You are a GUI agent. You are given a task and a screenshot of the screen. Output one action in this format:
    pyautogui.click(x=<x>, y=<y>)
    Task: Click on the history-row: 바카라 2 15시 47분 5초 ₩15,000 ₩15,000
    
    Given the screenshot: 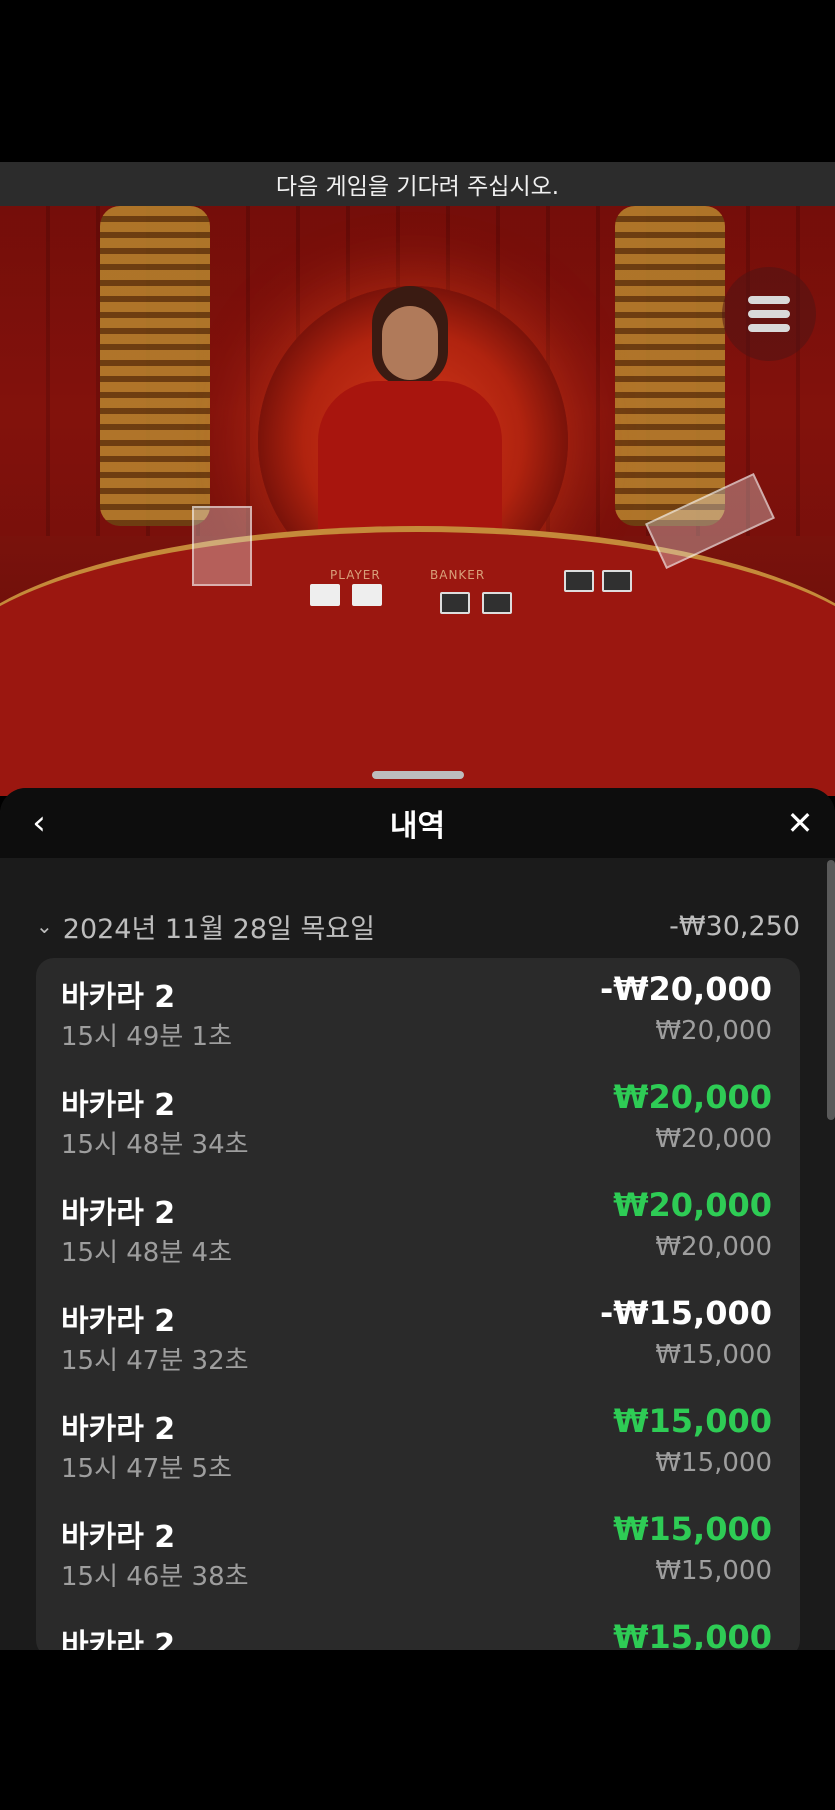 What is the action you would take?
    pyautogui.click(x=418, y=1444)
    